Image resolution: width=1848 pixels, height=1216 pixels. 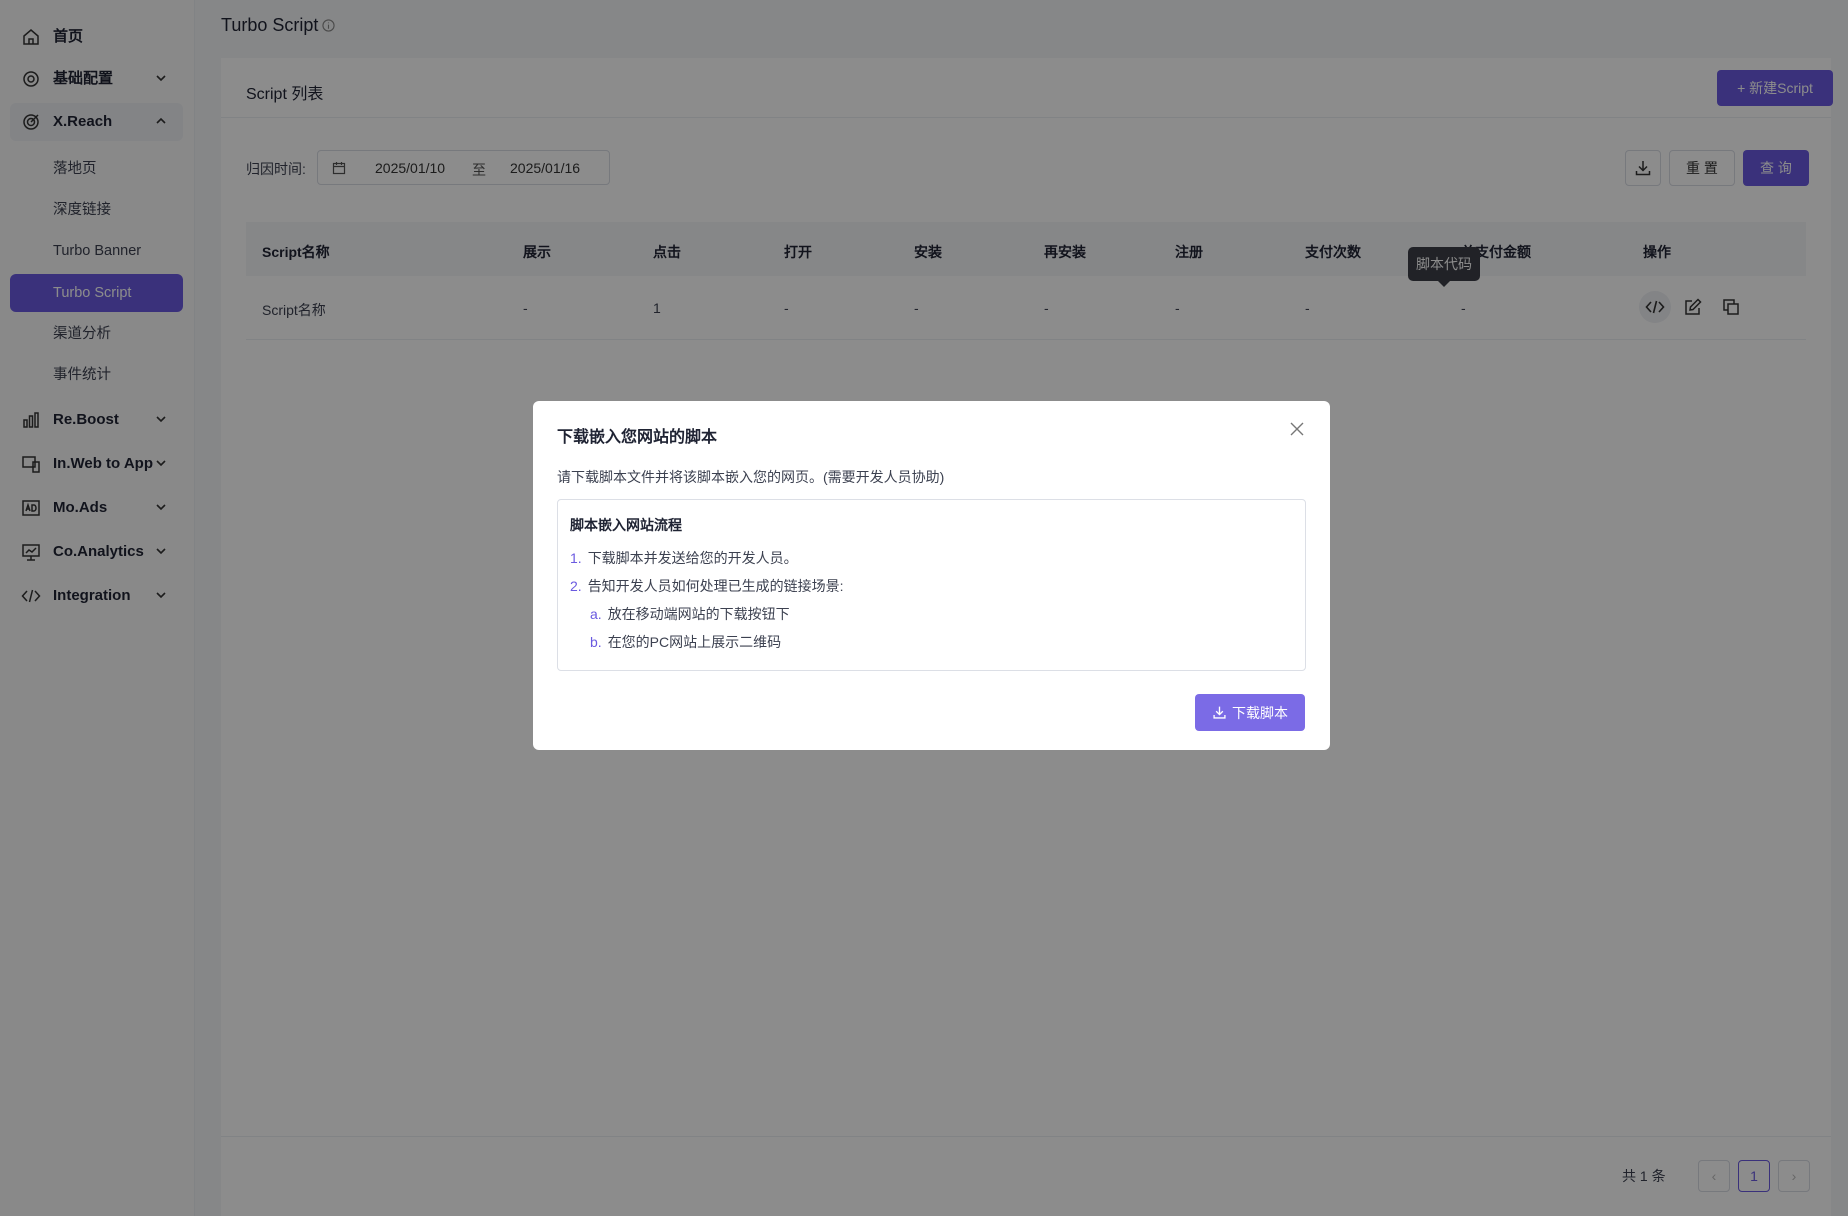 What do you see at coordinates (626, 525) in the screenshot?
I see `steps-title: 脚本嵌入网站流程` at bounding box center [626, 525].